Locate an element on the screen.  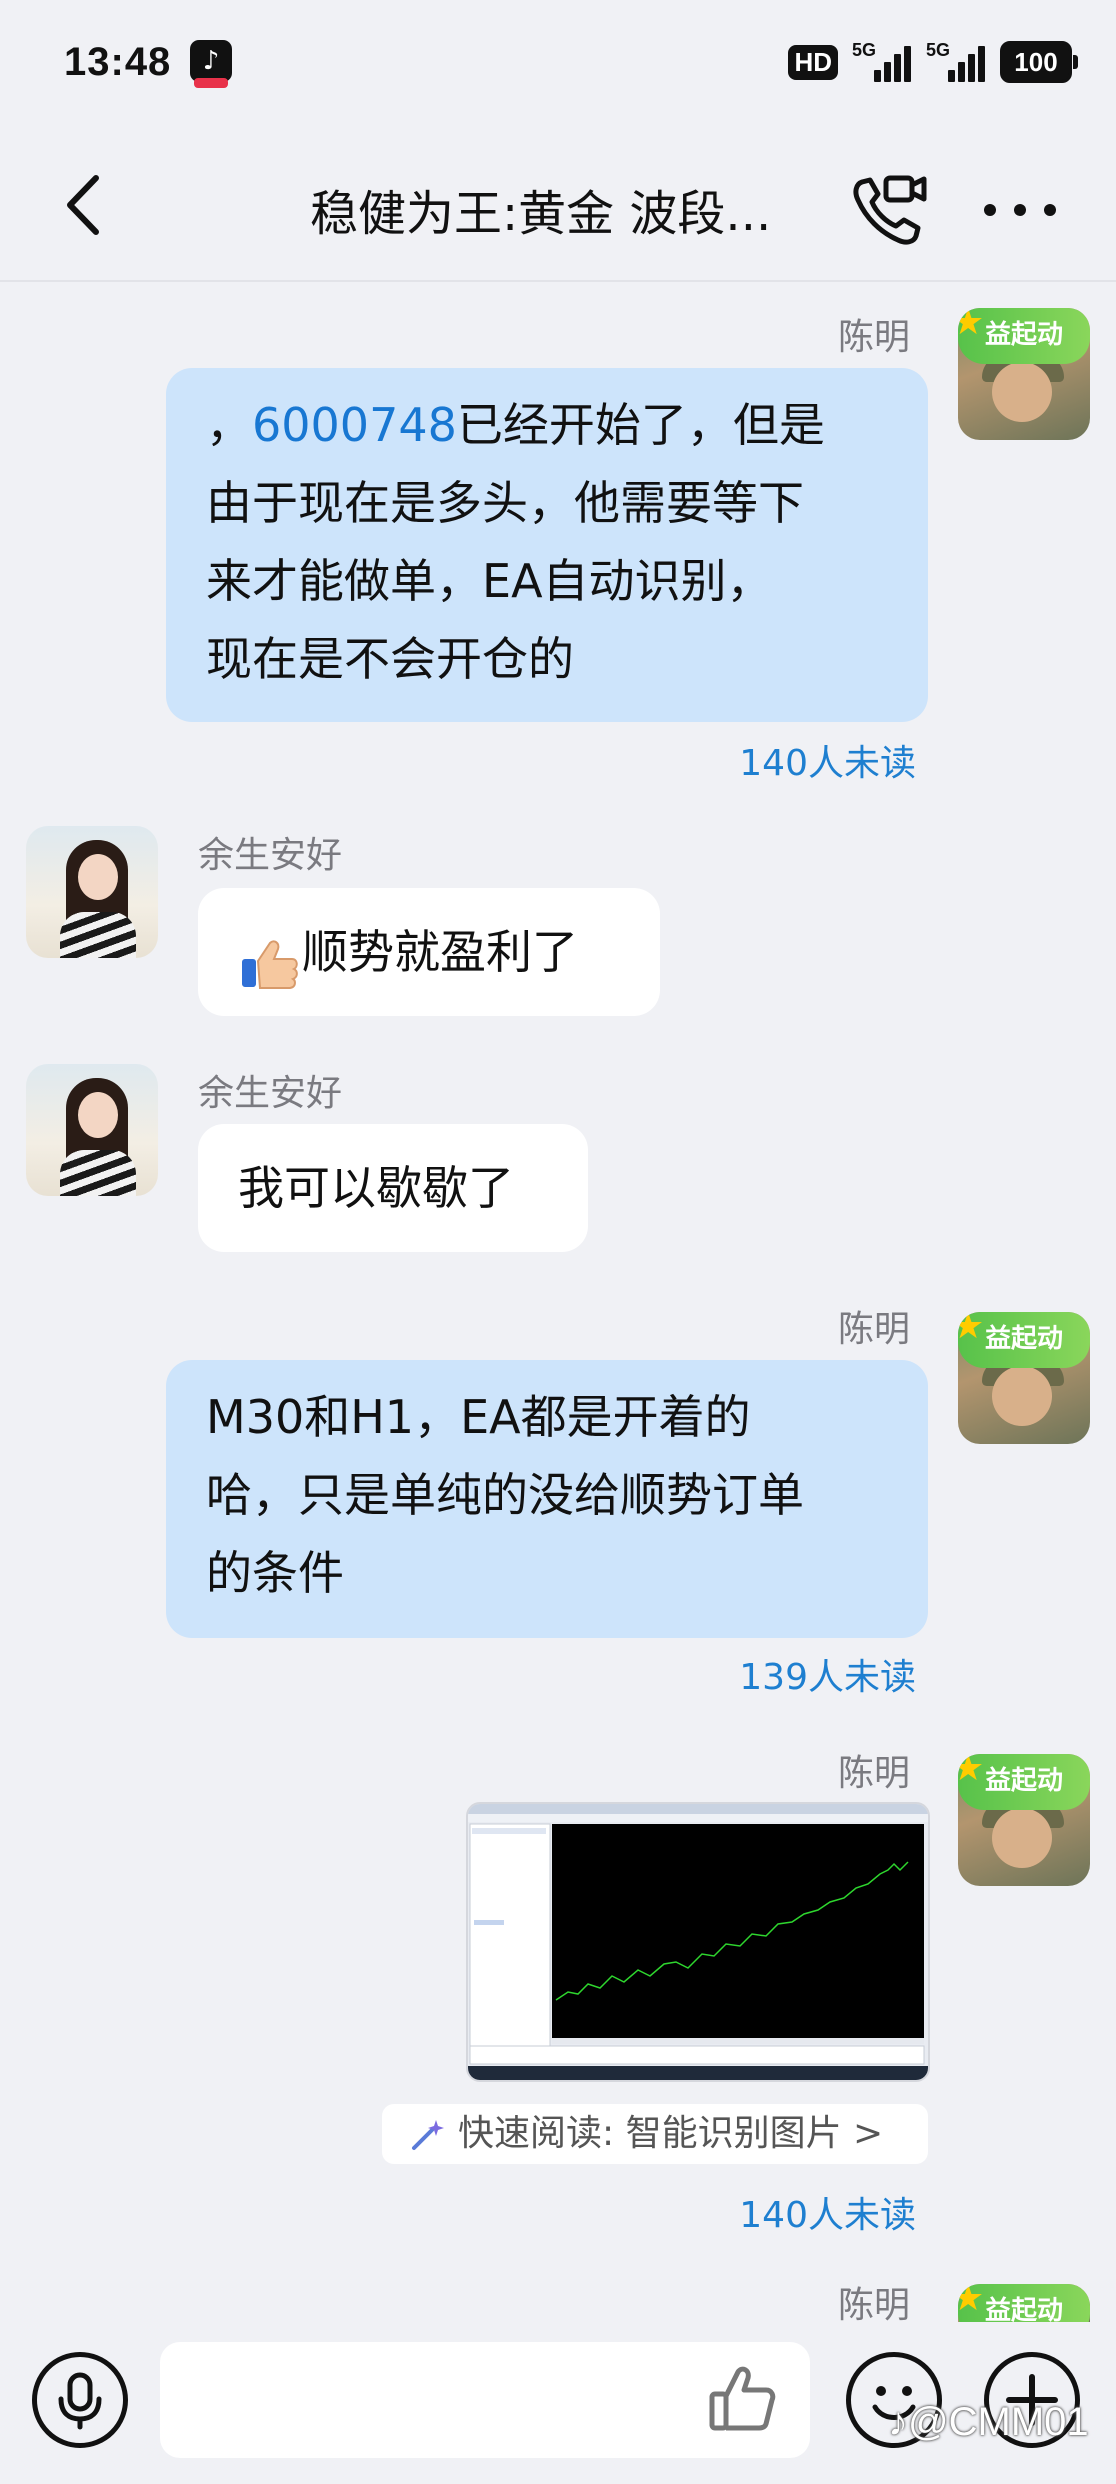
trading-chart-screenshot is located at coordinates (698, 1942).